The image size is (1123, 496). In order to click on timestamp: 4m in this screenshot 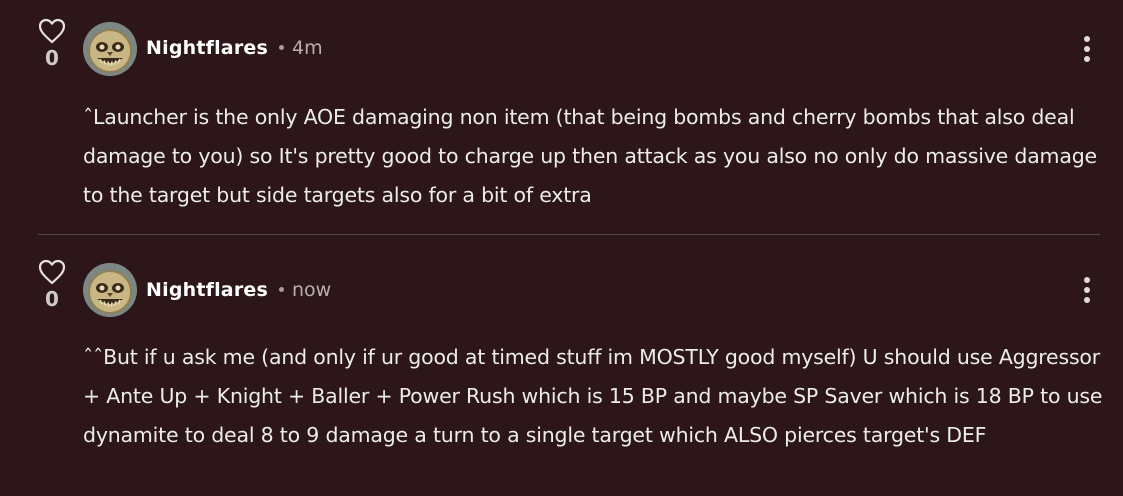, I will do `click(307, 48)`.